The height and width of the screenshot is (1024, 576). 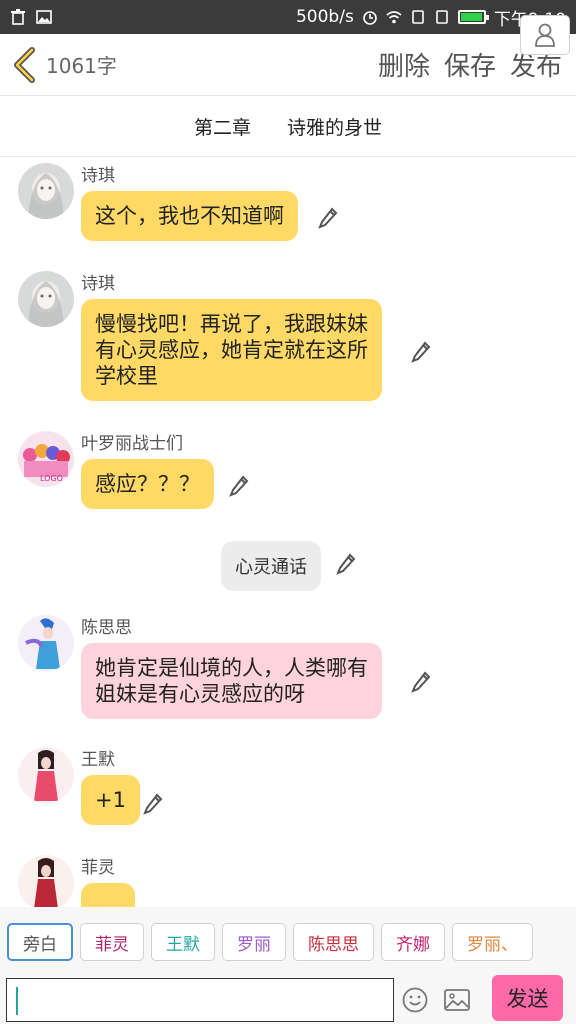 I want to click on message-bubble, so click(x=108, y=895).